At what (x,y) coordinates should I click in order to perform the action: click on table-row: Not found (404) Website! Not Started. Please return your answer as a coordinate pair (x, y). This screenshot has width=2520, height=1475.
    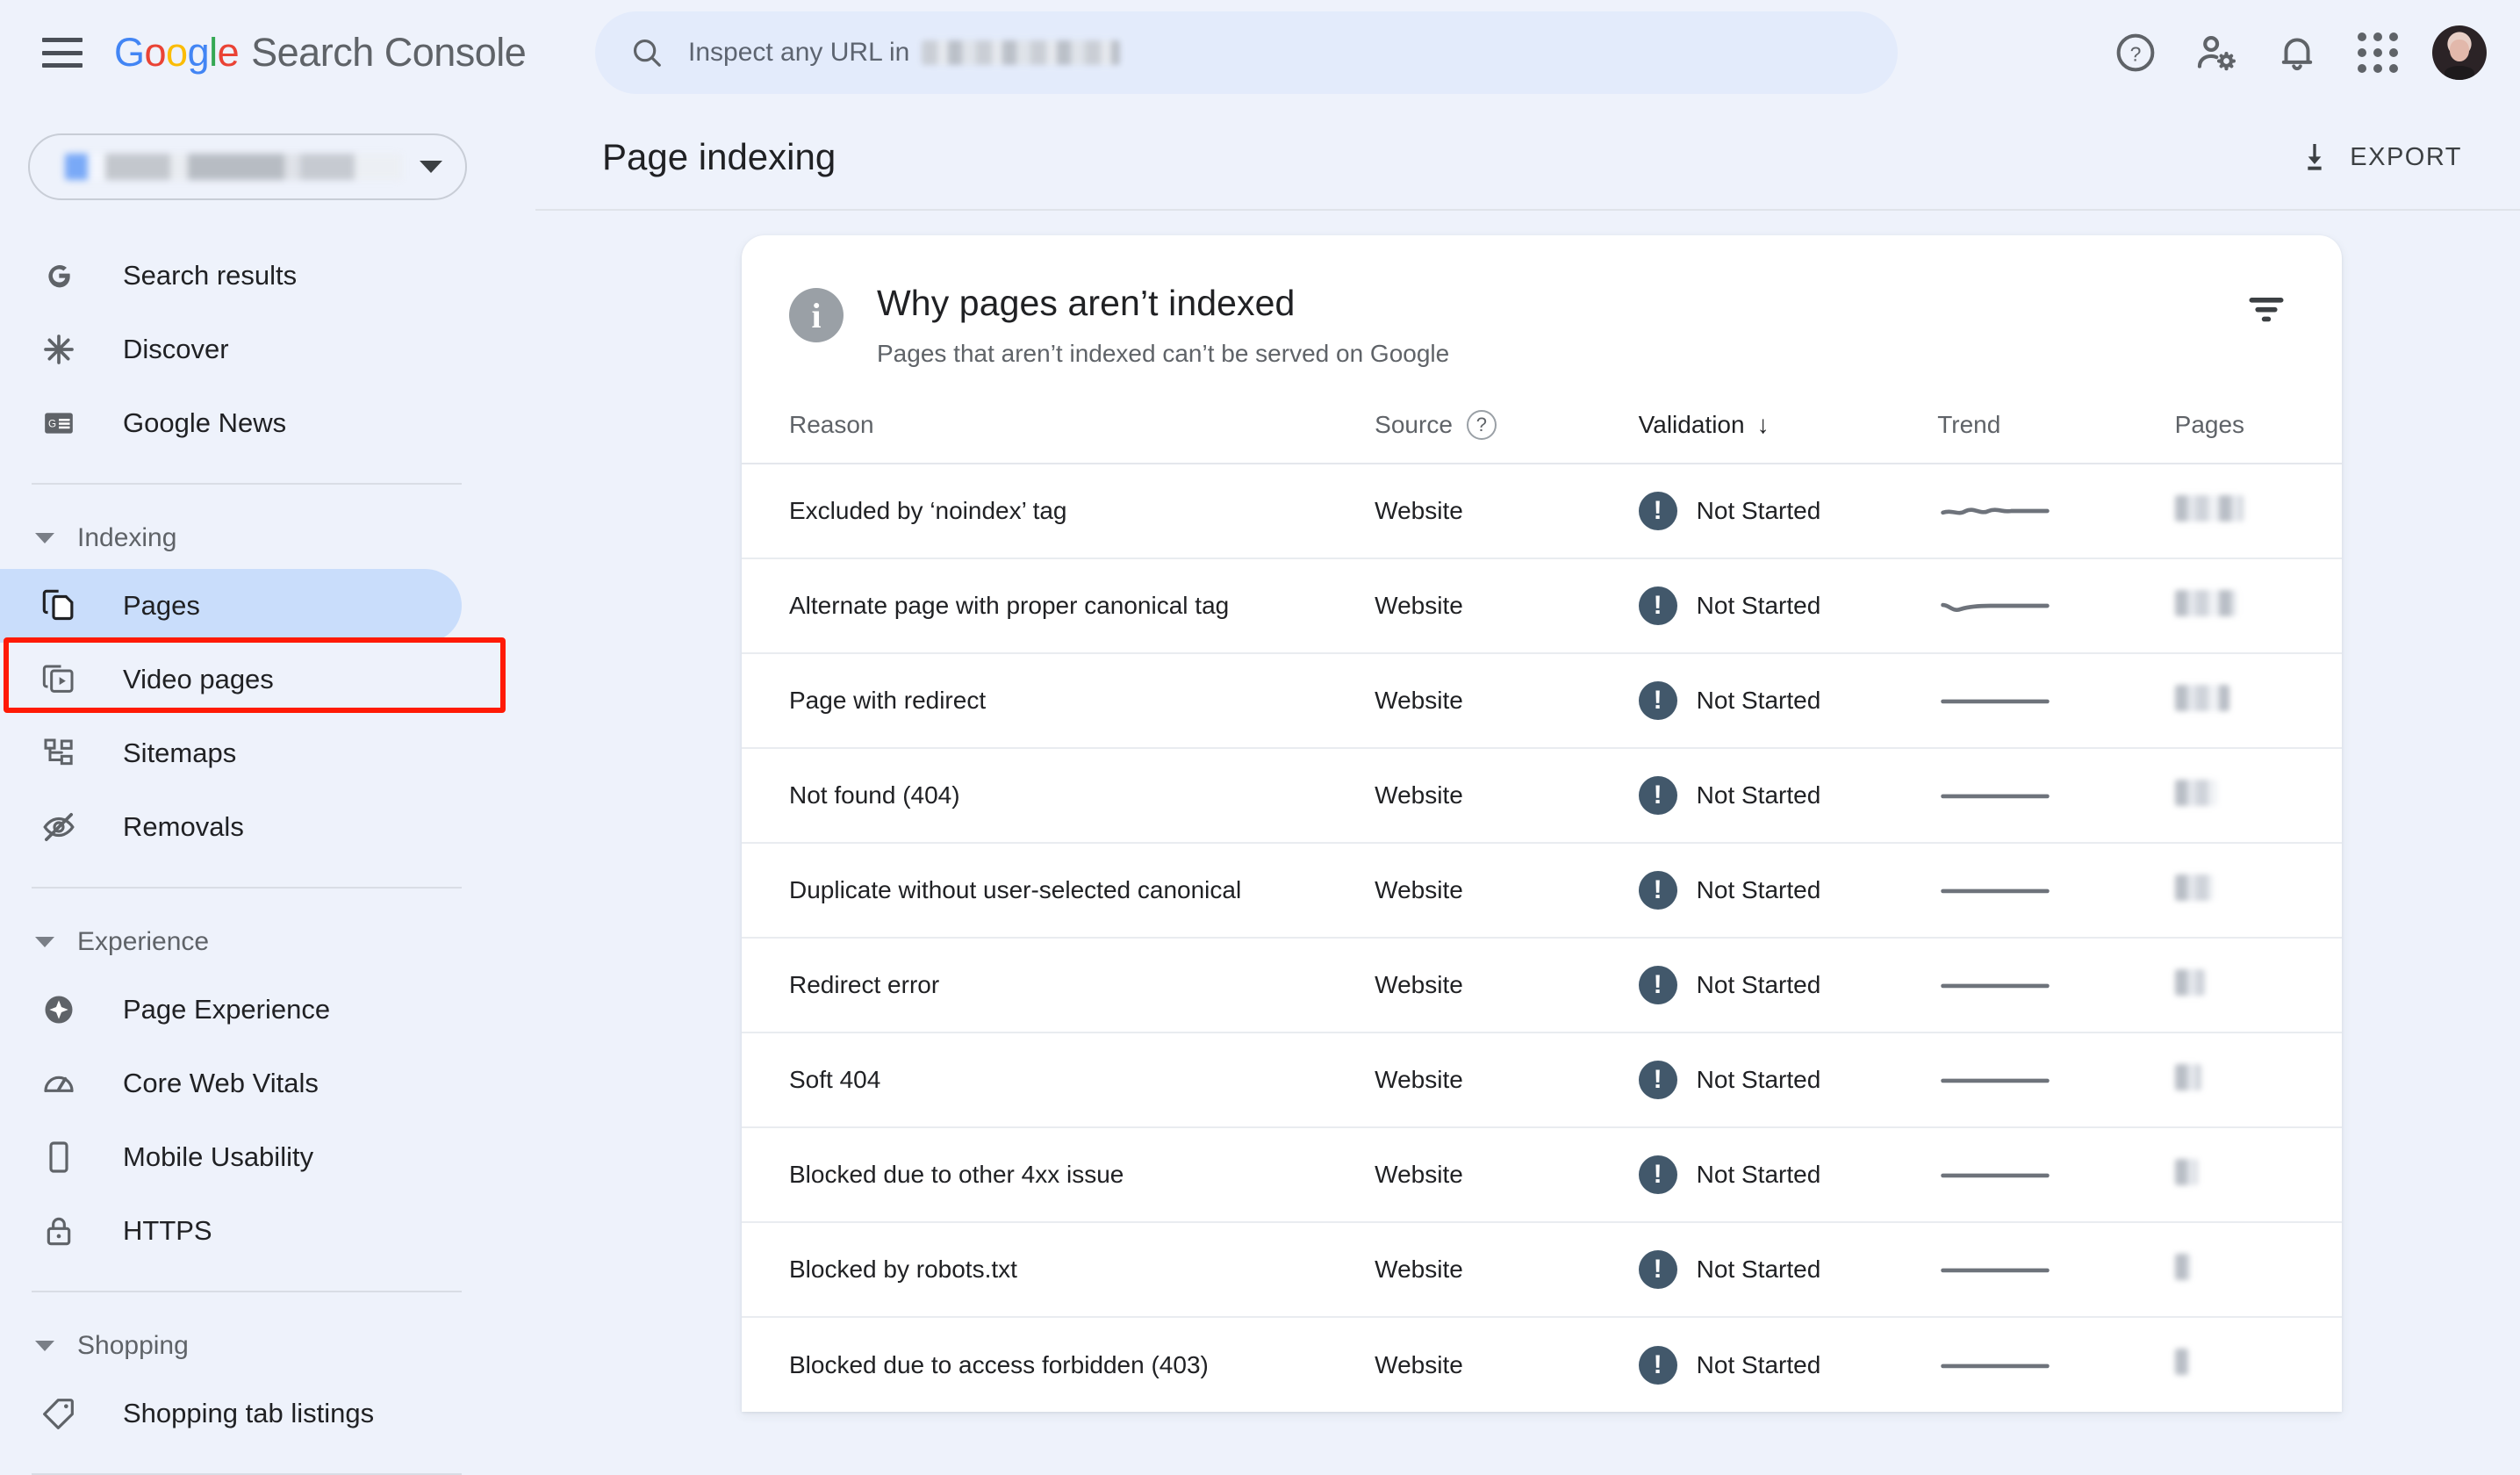
    Looking at the image, I should click on (1542, 796).